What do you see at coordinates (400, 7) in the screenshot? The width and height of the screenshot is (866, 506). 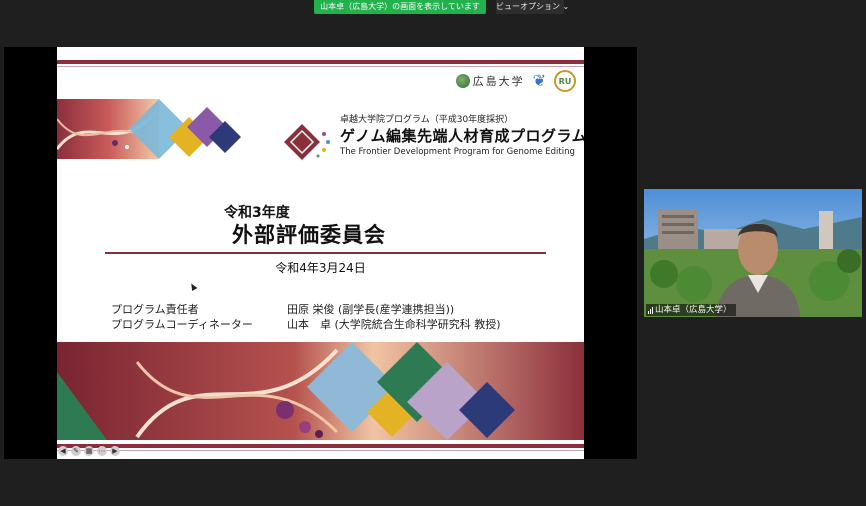 I see `screen-share-banner: 山本卓（広島大学）の画面を表示しています` at bounding box center [400, 7].